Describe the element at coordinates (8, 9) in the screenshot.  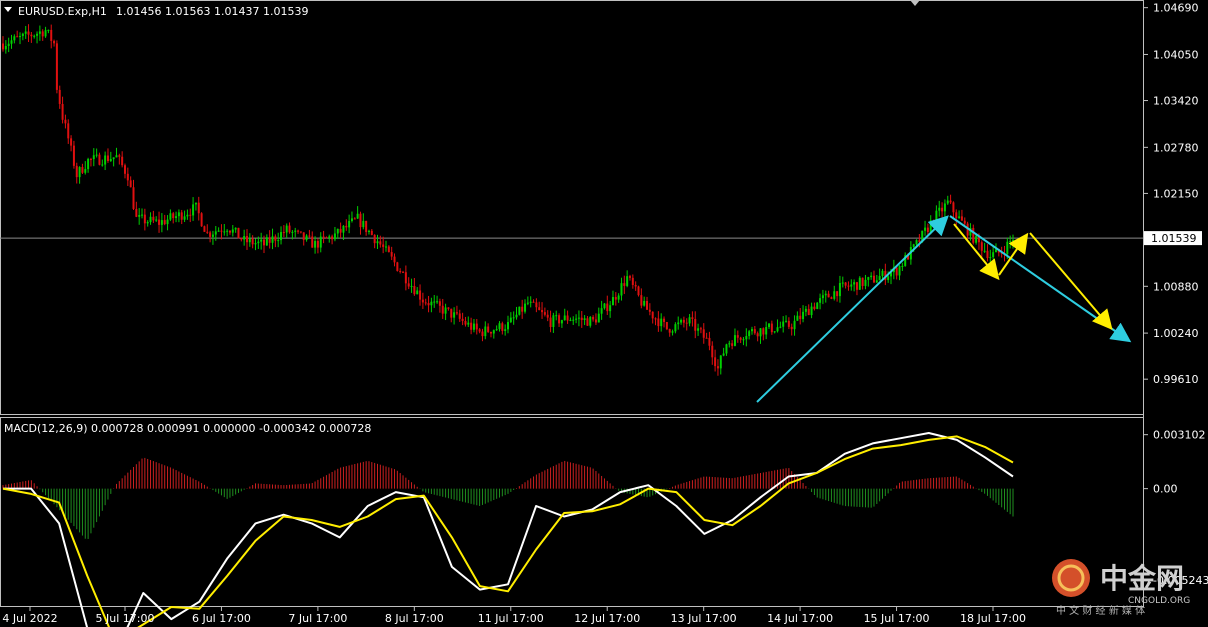
I see `dropdown-triangle-icon` at that location.